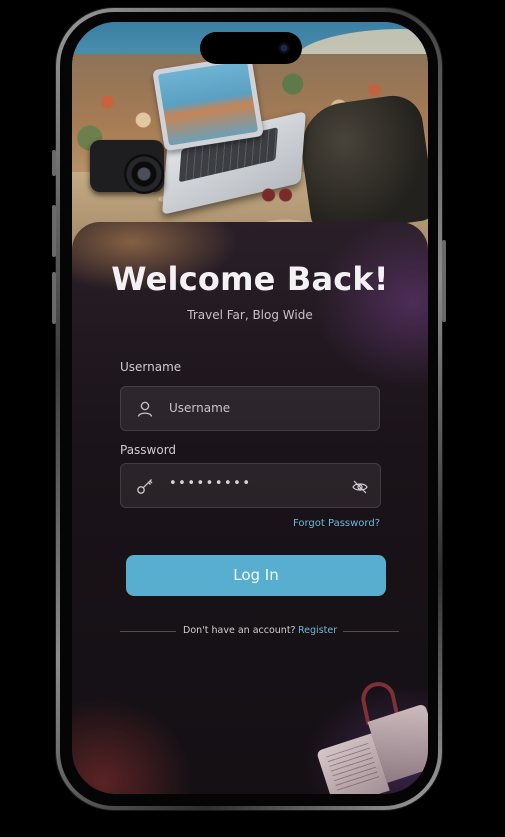 The width and height of the screenshot is (505, 837). I want to click on login-button: Log In, so click(256, 575).